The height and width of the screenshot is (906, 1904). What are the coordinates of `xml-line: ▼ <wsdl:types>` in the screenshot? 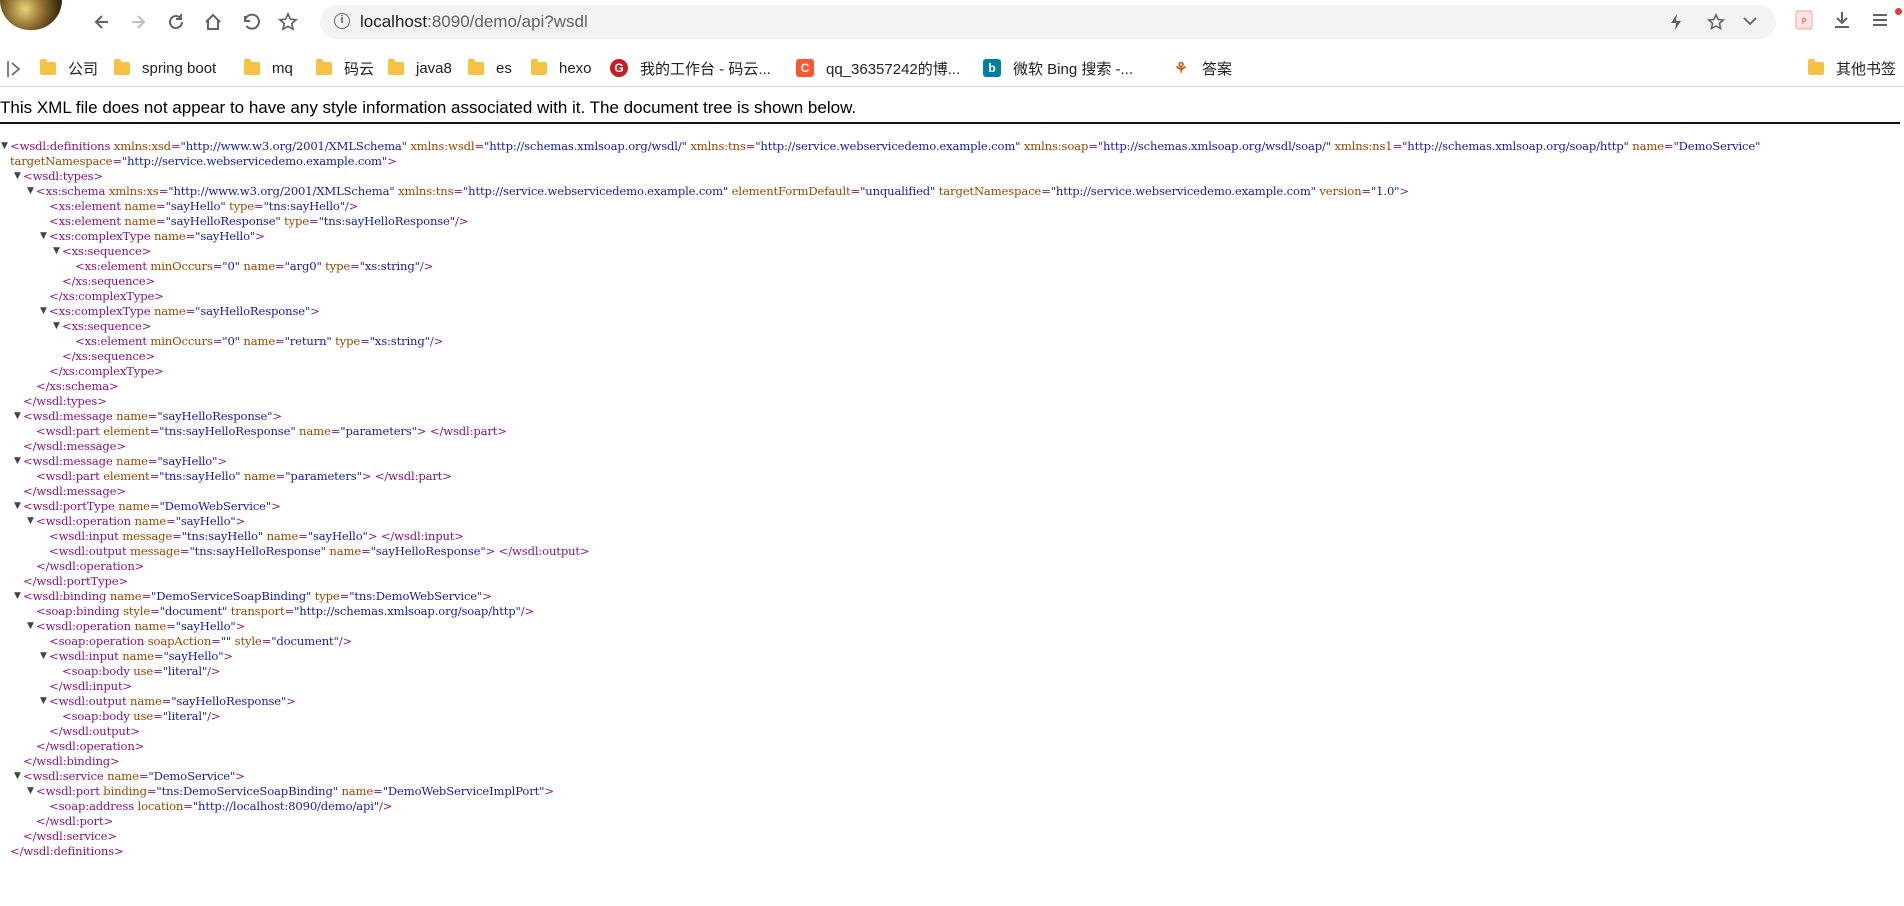 It's located at (952, 176).